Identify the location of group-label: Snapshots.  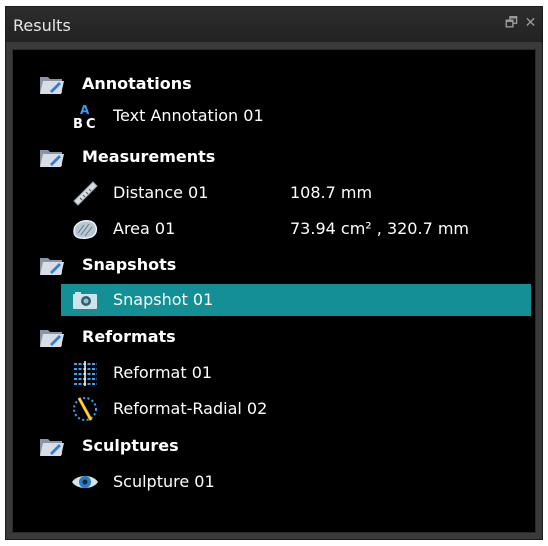
(129, 264).